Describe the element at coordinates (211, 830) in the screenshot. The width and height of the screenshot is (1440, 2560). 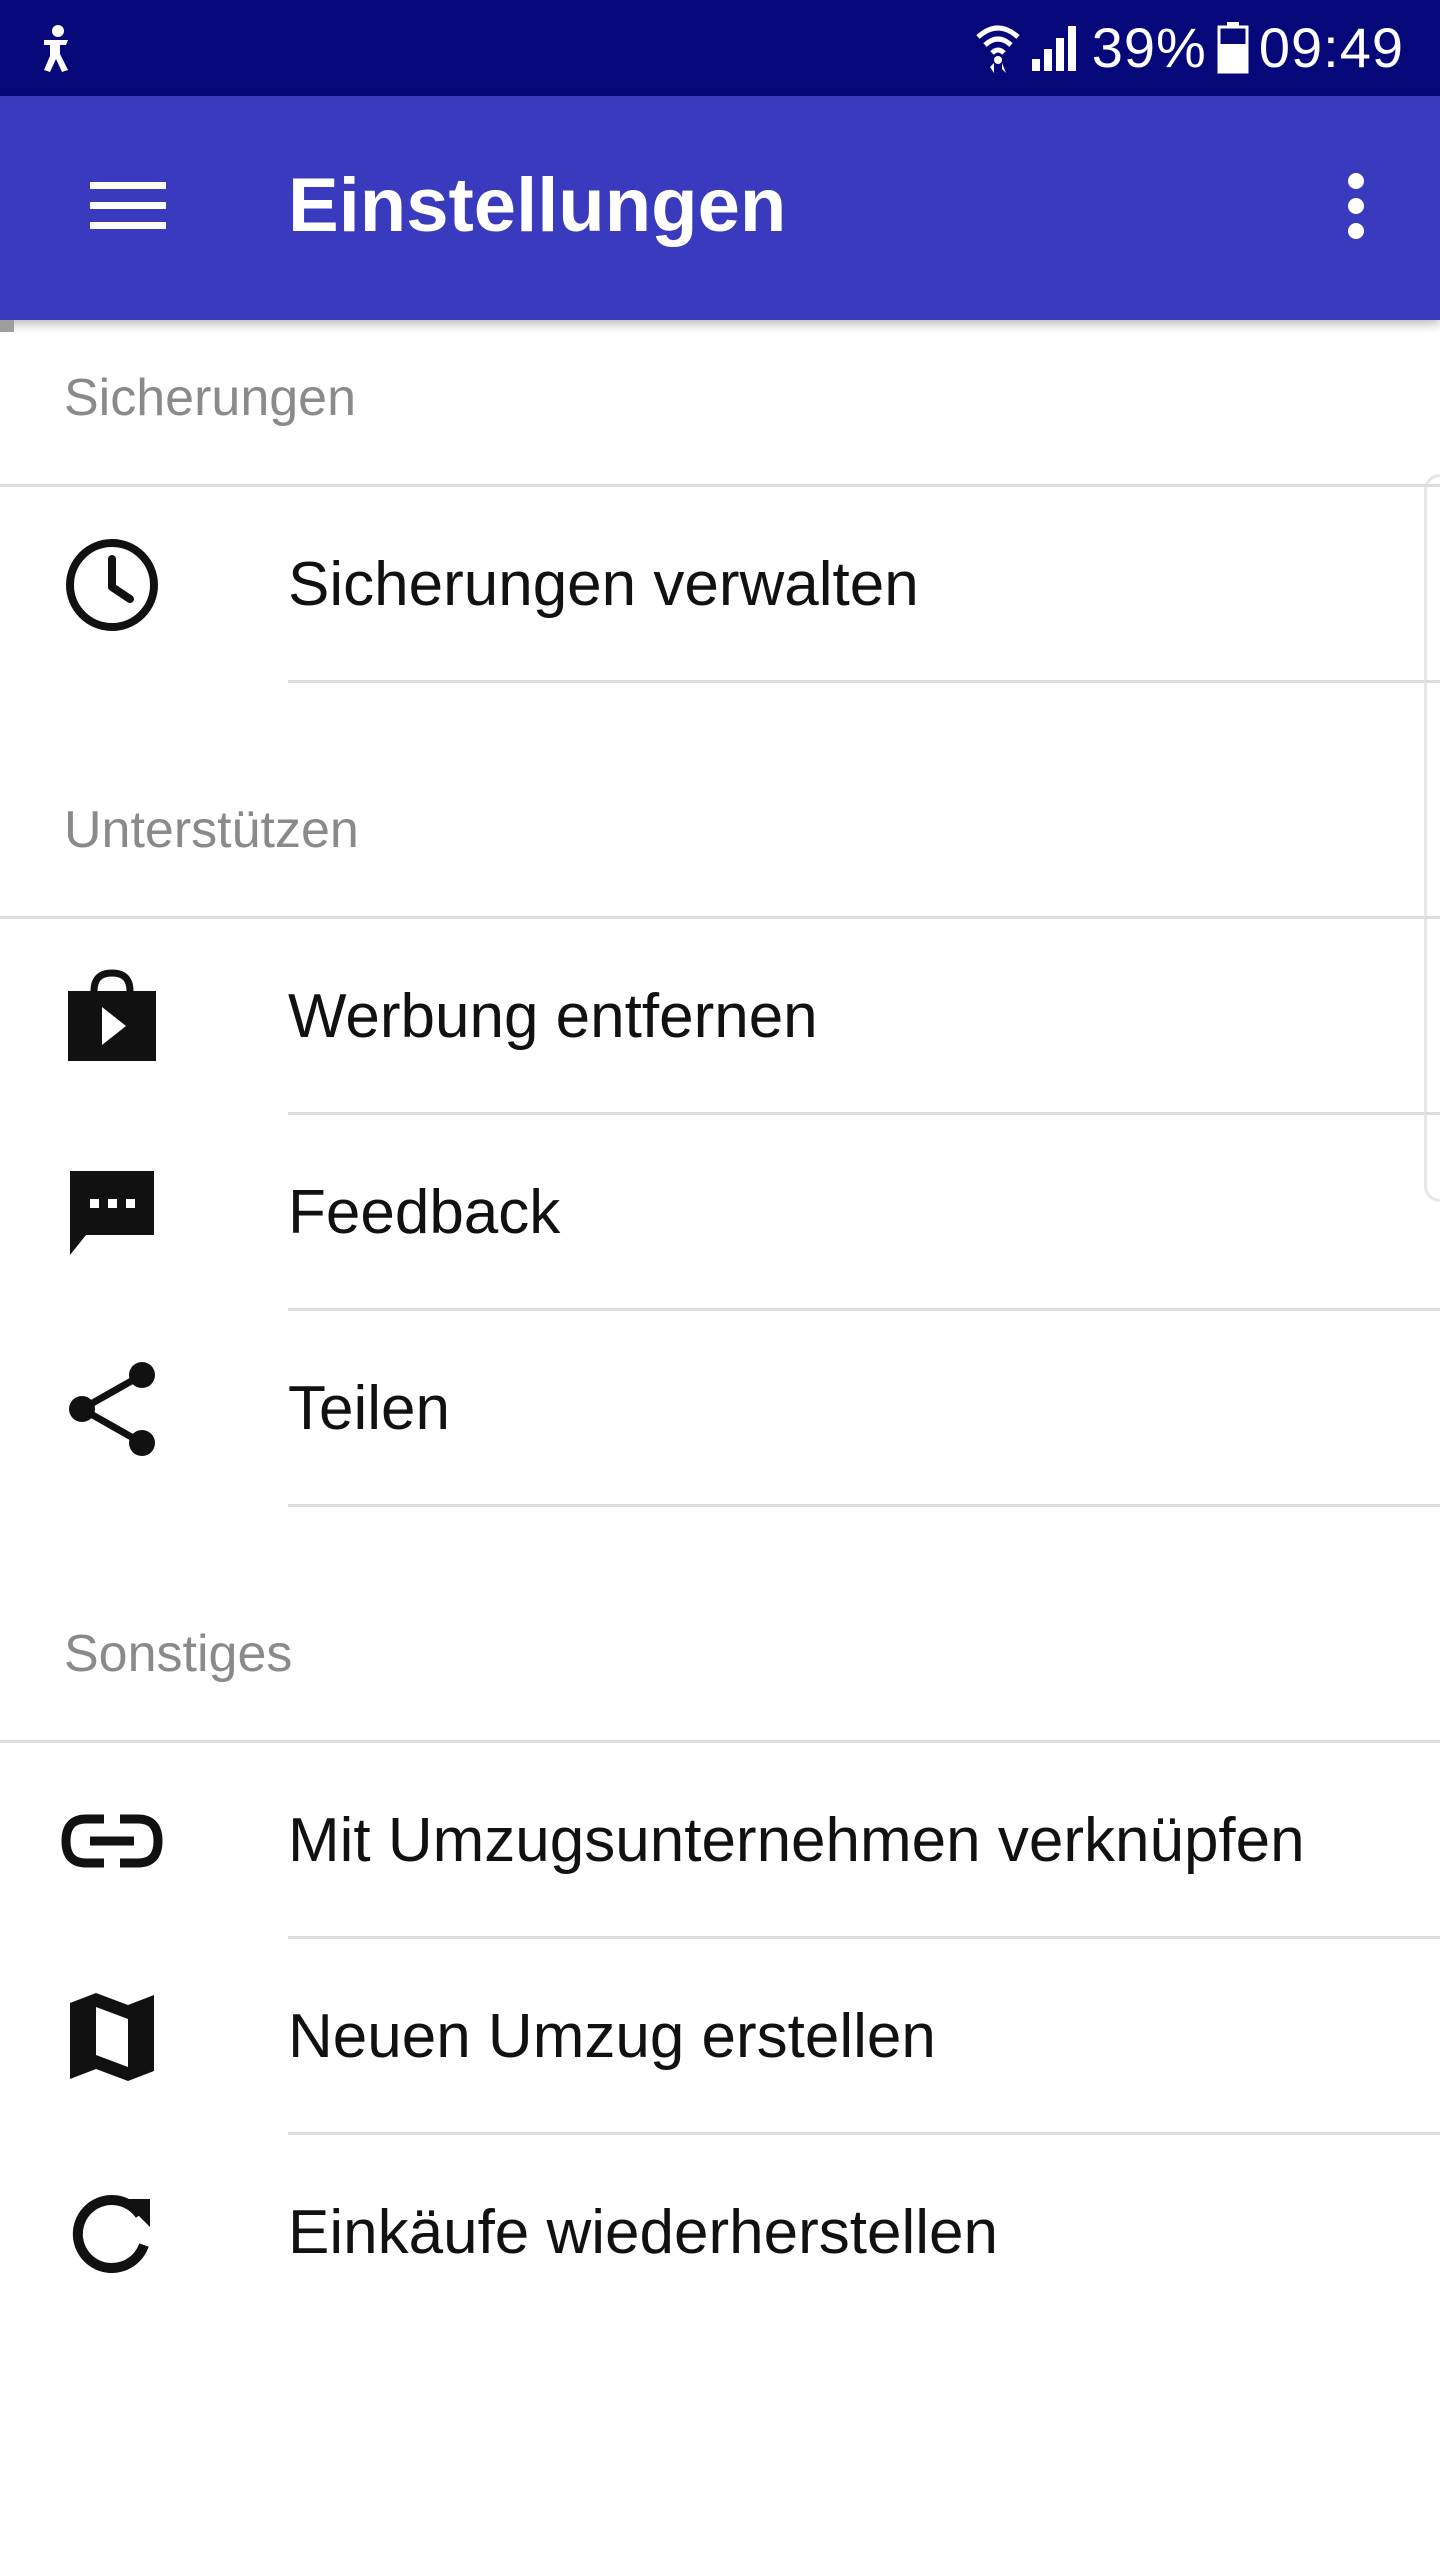
I see `section-label: Unterstützen` at that location.